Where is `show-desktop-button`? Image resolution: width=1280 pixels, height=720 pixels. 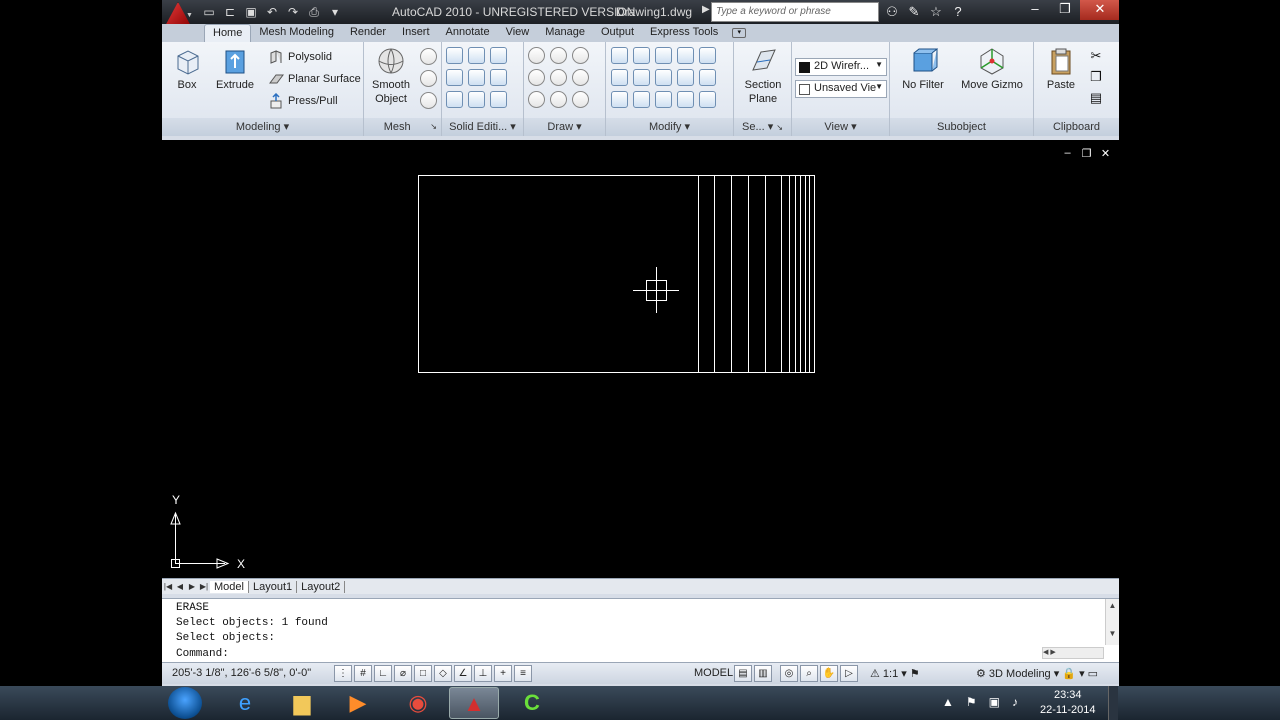 show-desktop-button is located at coordinates (1113, 703).